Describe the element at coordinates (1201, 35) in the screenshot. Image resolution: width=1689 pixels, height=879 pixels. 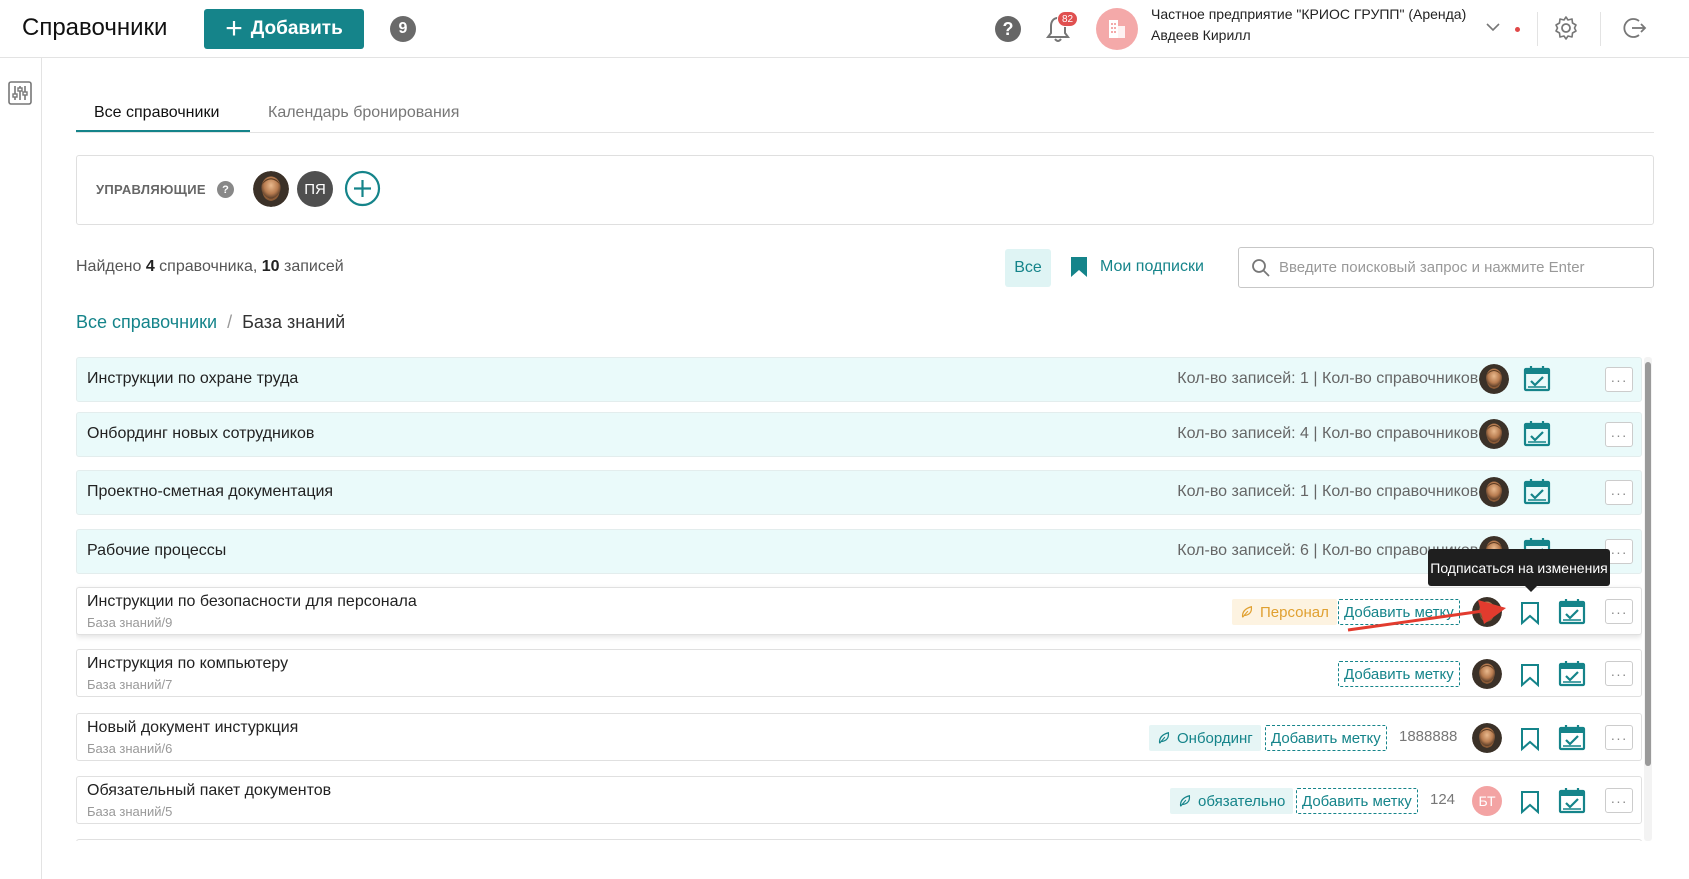
I see `user-name: Авдеев Кирилл` at that location.